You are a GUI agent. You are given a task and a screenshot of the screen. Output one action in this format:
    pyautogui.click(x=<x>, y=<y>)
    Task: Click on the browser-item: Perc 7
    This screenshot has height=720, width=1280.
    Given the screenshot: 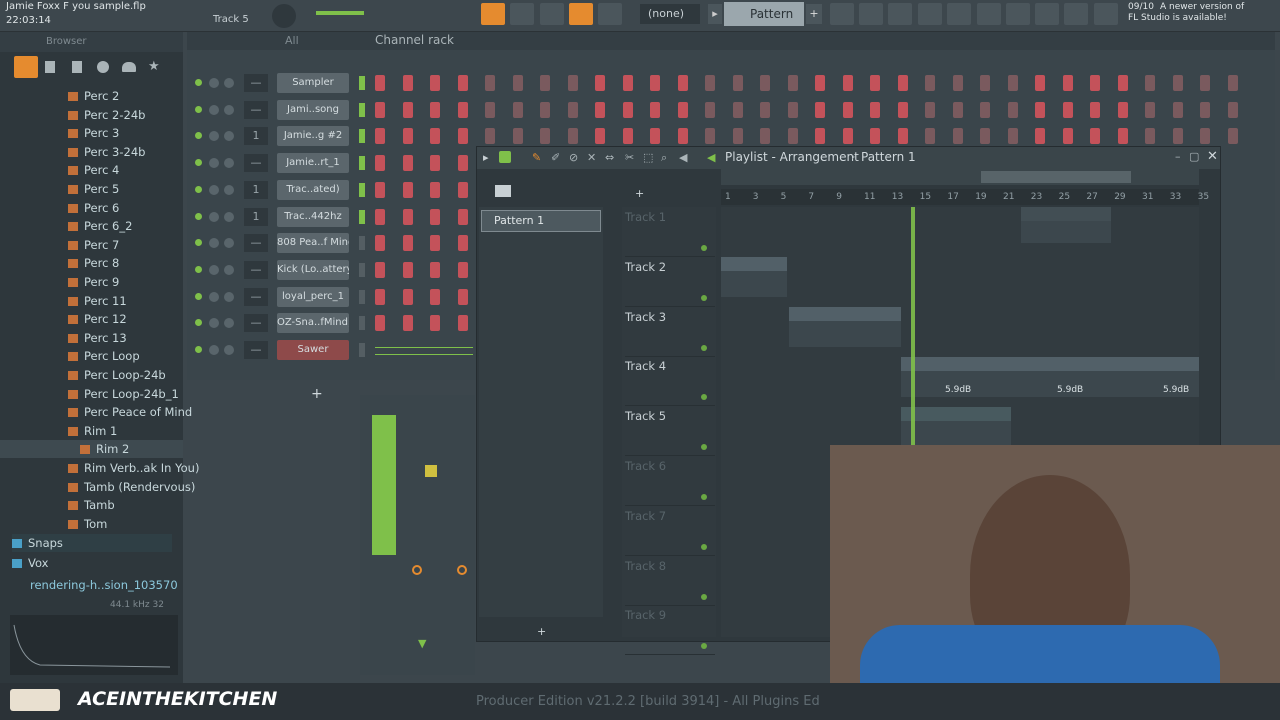 What is the action you would take?
    pyautogui.click(x=91, y=245)
    